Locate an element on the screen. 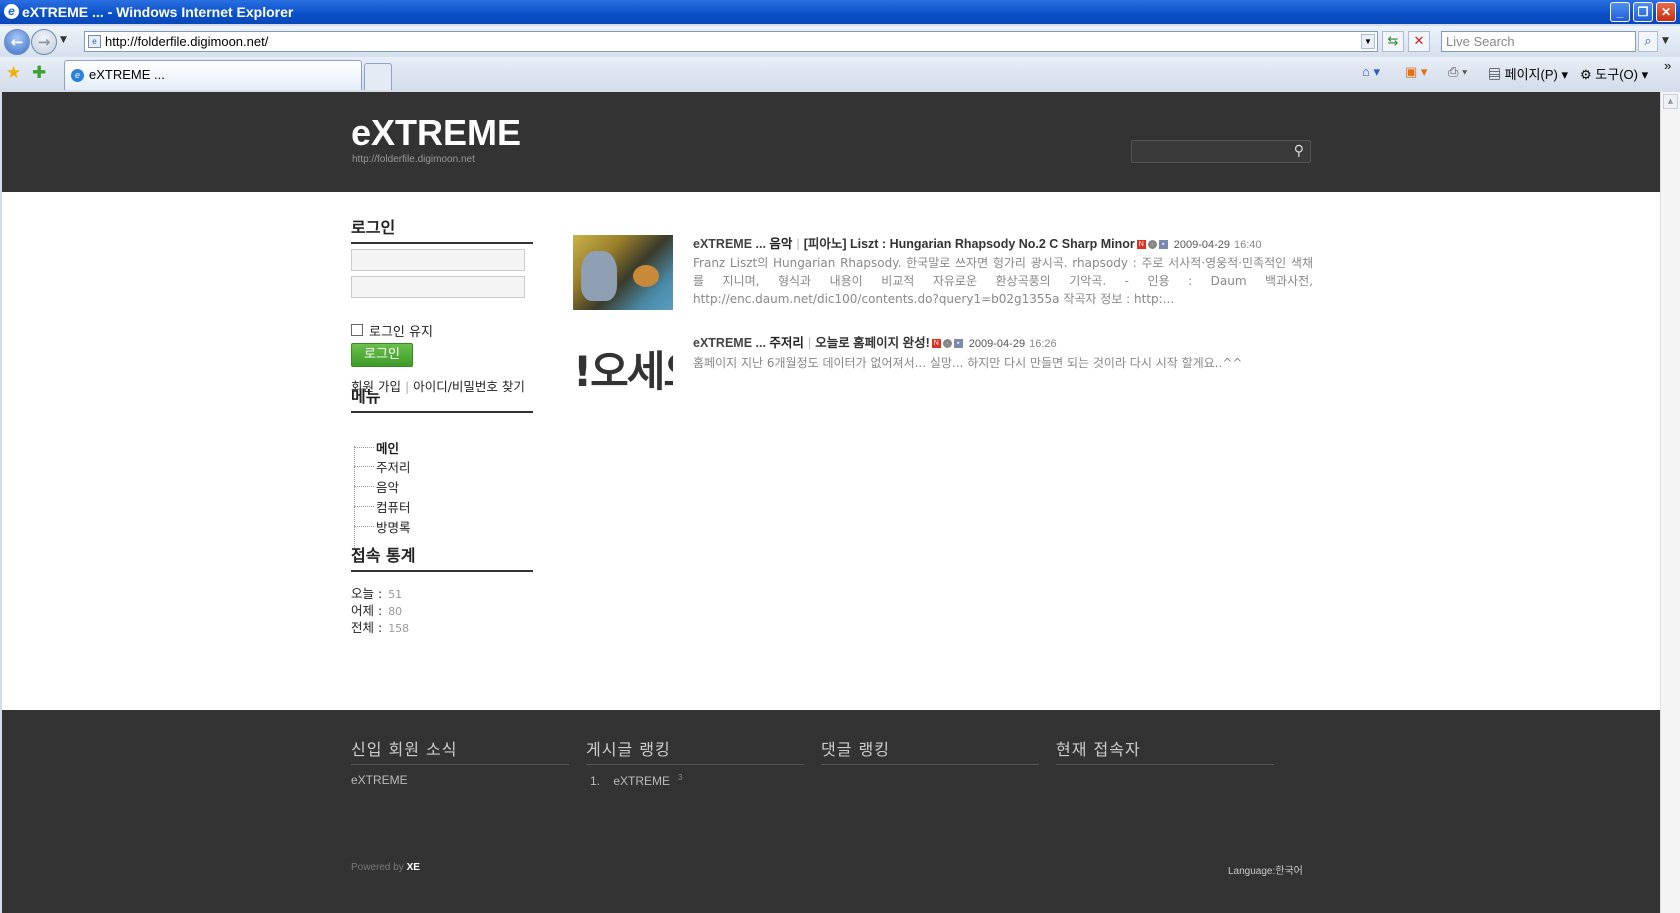 The width and height of the screenshot is (1680, 913). post-thumbnail is located at coordinates (623, 272).